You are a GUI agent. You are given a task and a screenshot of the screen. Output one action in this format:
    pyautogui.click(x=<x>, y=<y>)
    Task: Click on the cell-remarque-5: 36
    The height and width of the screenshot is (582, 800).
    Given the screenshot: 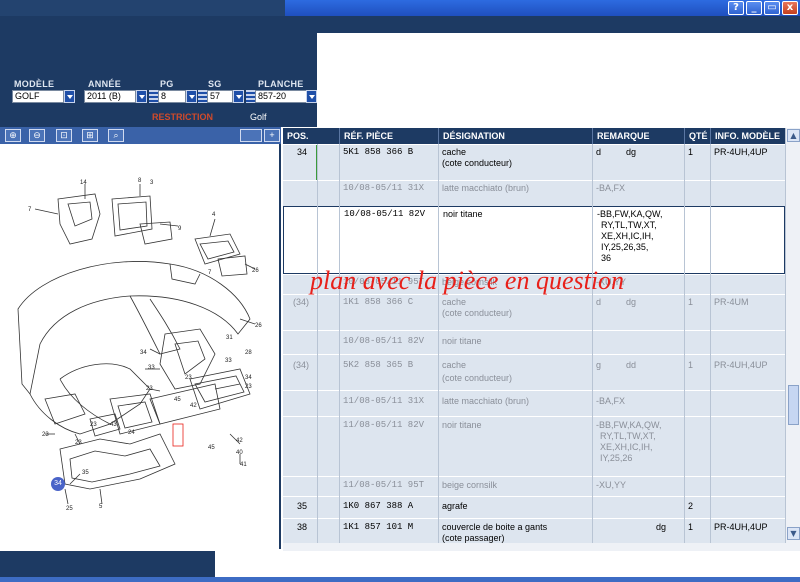 What is the action you would take?
    pyautogui.click(x=606, y=258)
    